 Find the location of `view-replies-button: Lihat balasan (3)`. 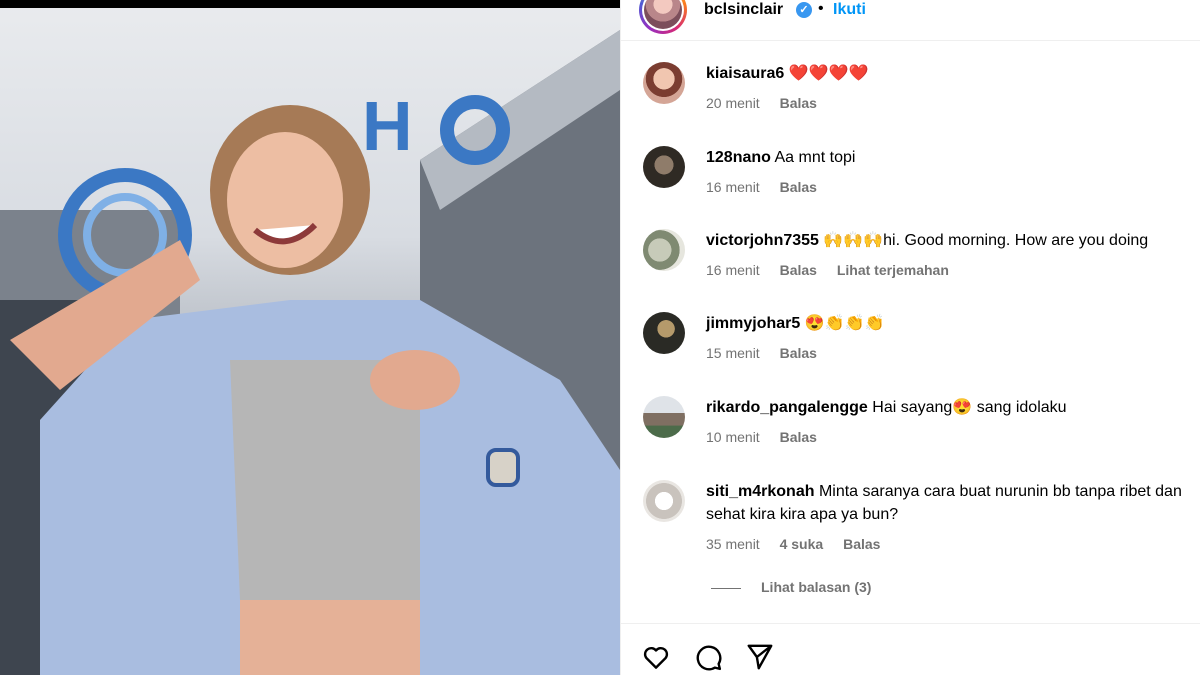

view-replies-button: Lihat balasan (3) is located at coordinates (791, 587).